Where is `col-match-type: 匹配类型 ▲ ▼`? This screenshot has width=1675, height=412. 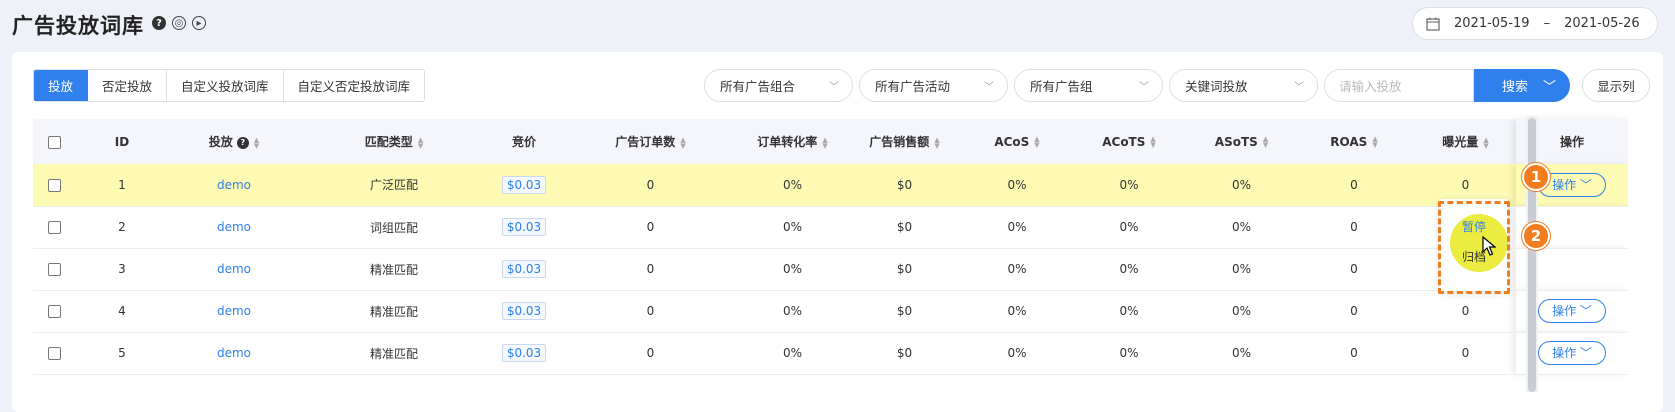
col-match-type: 匹配类型 ▲ ▼ is located at coordinates (394, 141).